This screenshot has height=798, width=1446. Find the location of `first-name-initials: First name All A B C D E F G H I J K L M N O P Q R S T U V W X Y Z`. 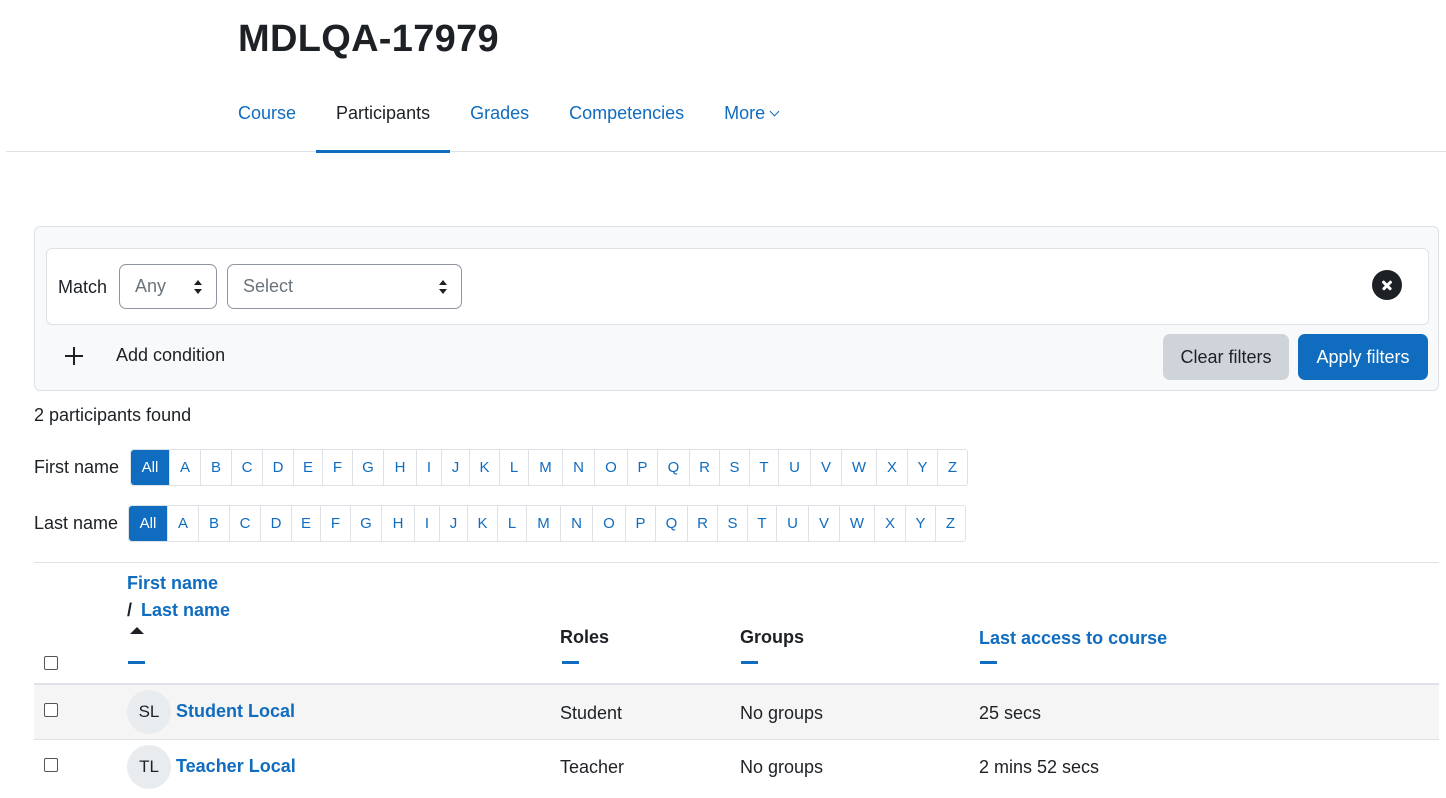

first-name-initials: First name All A B C D E F G H I J K L M N O P Q R S T U V W X Y Z is located at coordinates (501, 467).